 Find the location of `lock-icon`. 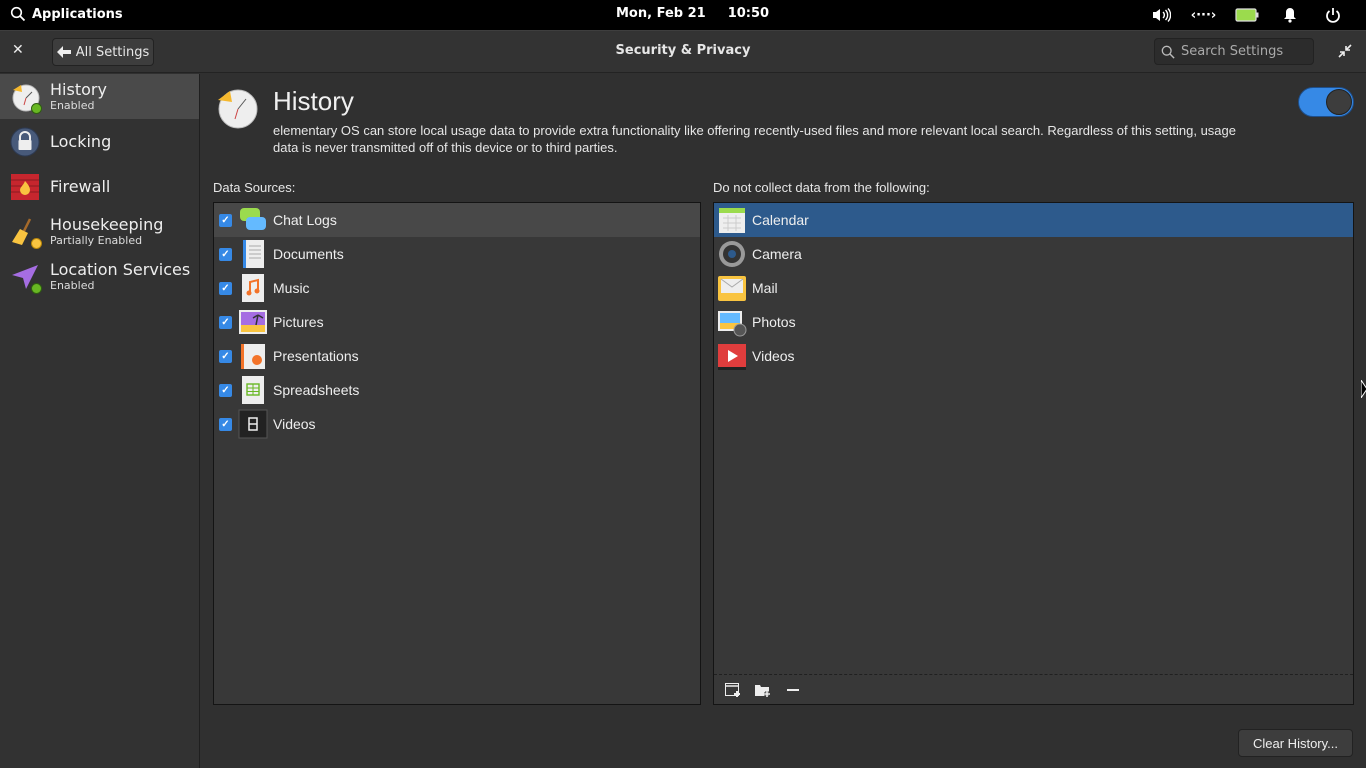

lock-icon is located at coordinates (25, 142).